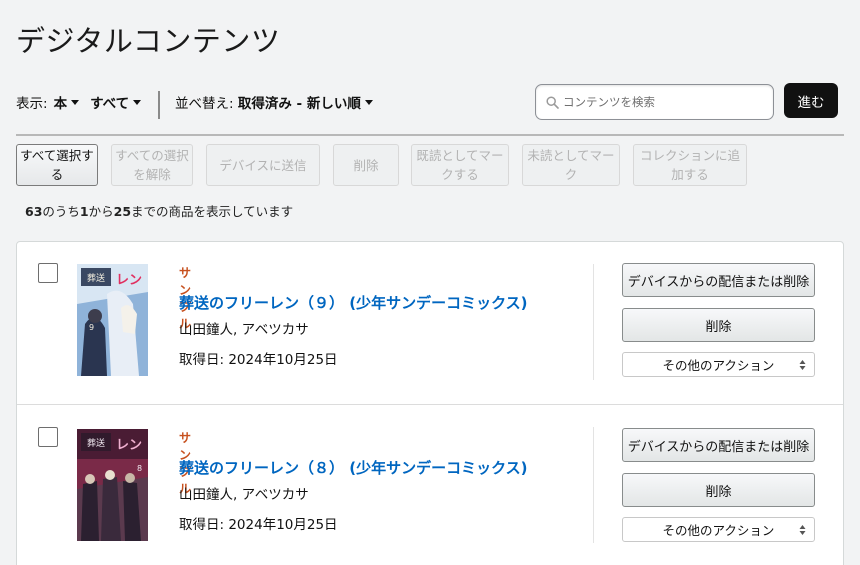 This screenshot has height=565, width=860. I want to click on view-filter: 表示: 本 すべて, so click(79, 102).